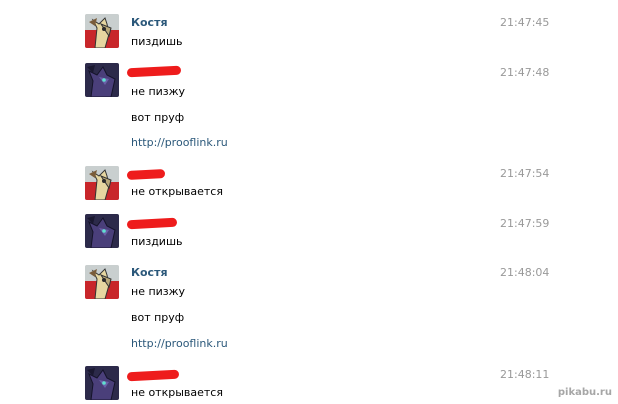 The height and width of the screenshot is (404, 618). What do you see at coordinates (525, 374) in the screenshot?
I see `message-timestamp: 21:48:11` at bounding box center [525, 374].